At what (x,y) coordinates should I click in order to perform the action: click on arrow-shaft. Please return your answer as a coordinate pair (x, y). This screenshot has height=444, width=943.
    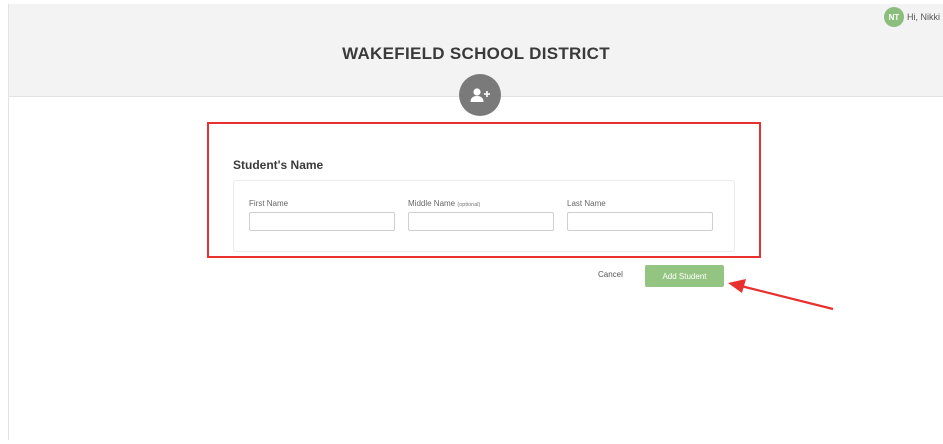
    Looking at the image, I should click on (787, 297).